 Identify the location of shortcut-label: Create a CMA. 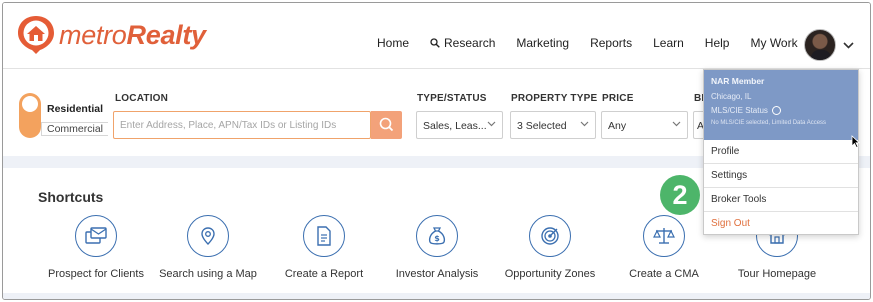
(664, 274).